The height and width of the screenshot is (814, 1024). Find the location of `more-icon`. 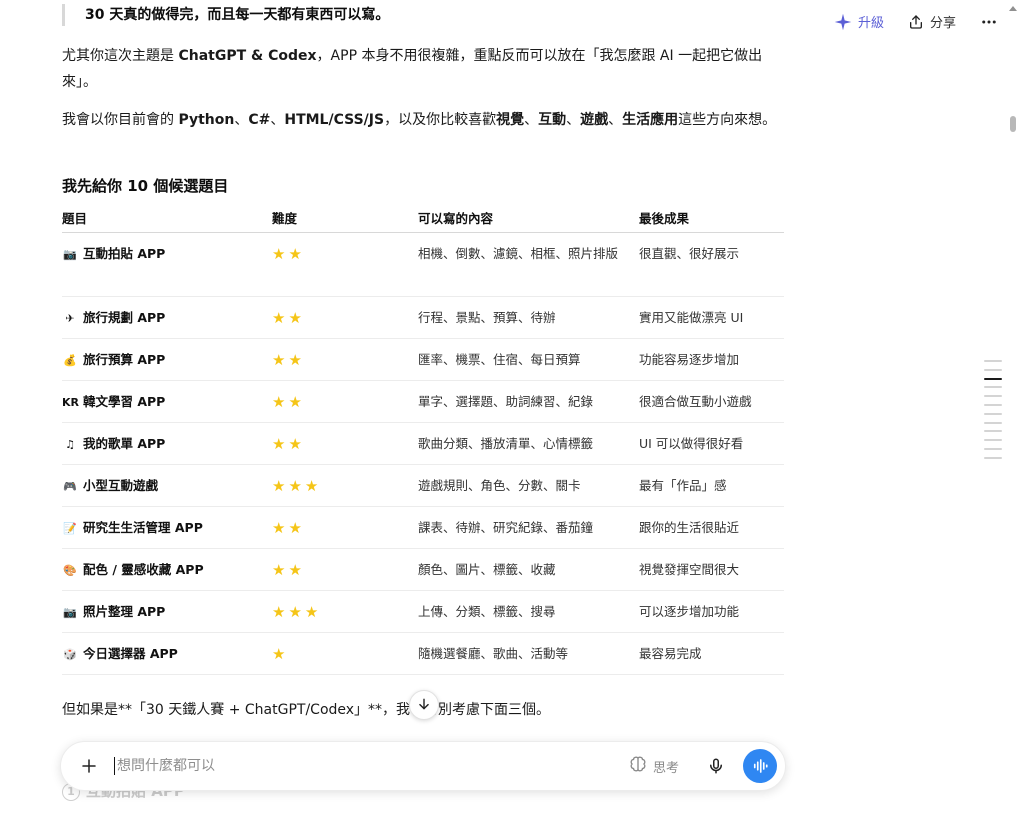

more-icon is located at coordinates (989, 22).